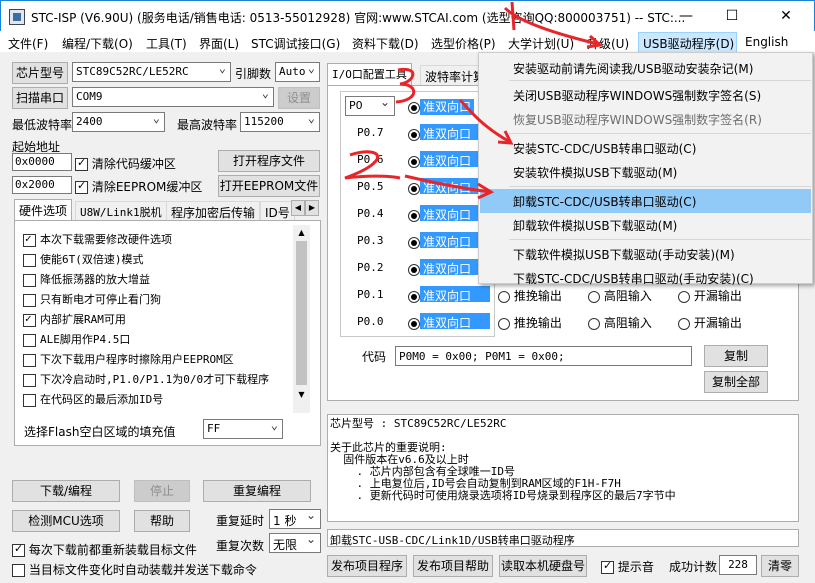  What do you see at coordinates (484, 121) in the screenshot?
I see `arrow-two-path` at bounding box center [484, 121].